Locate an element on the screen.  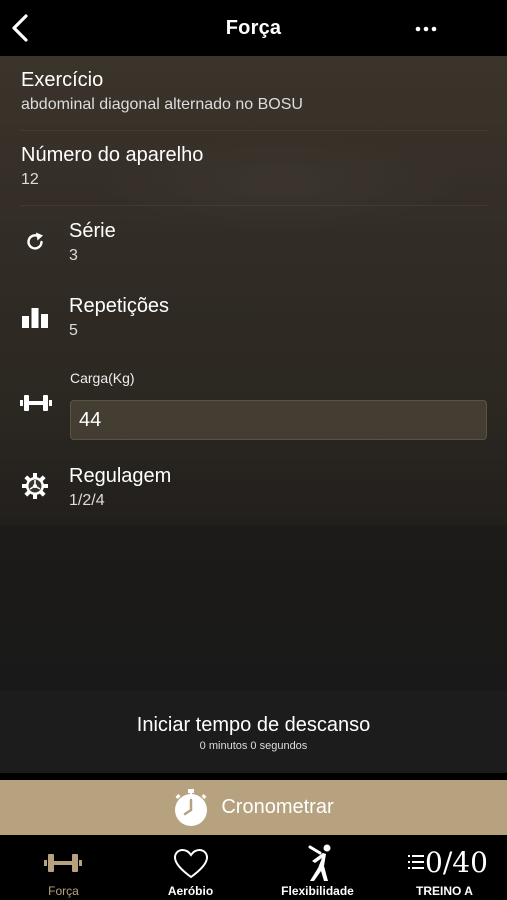
header: Força is located at coordinates (253, 28).